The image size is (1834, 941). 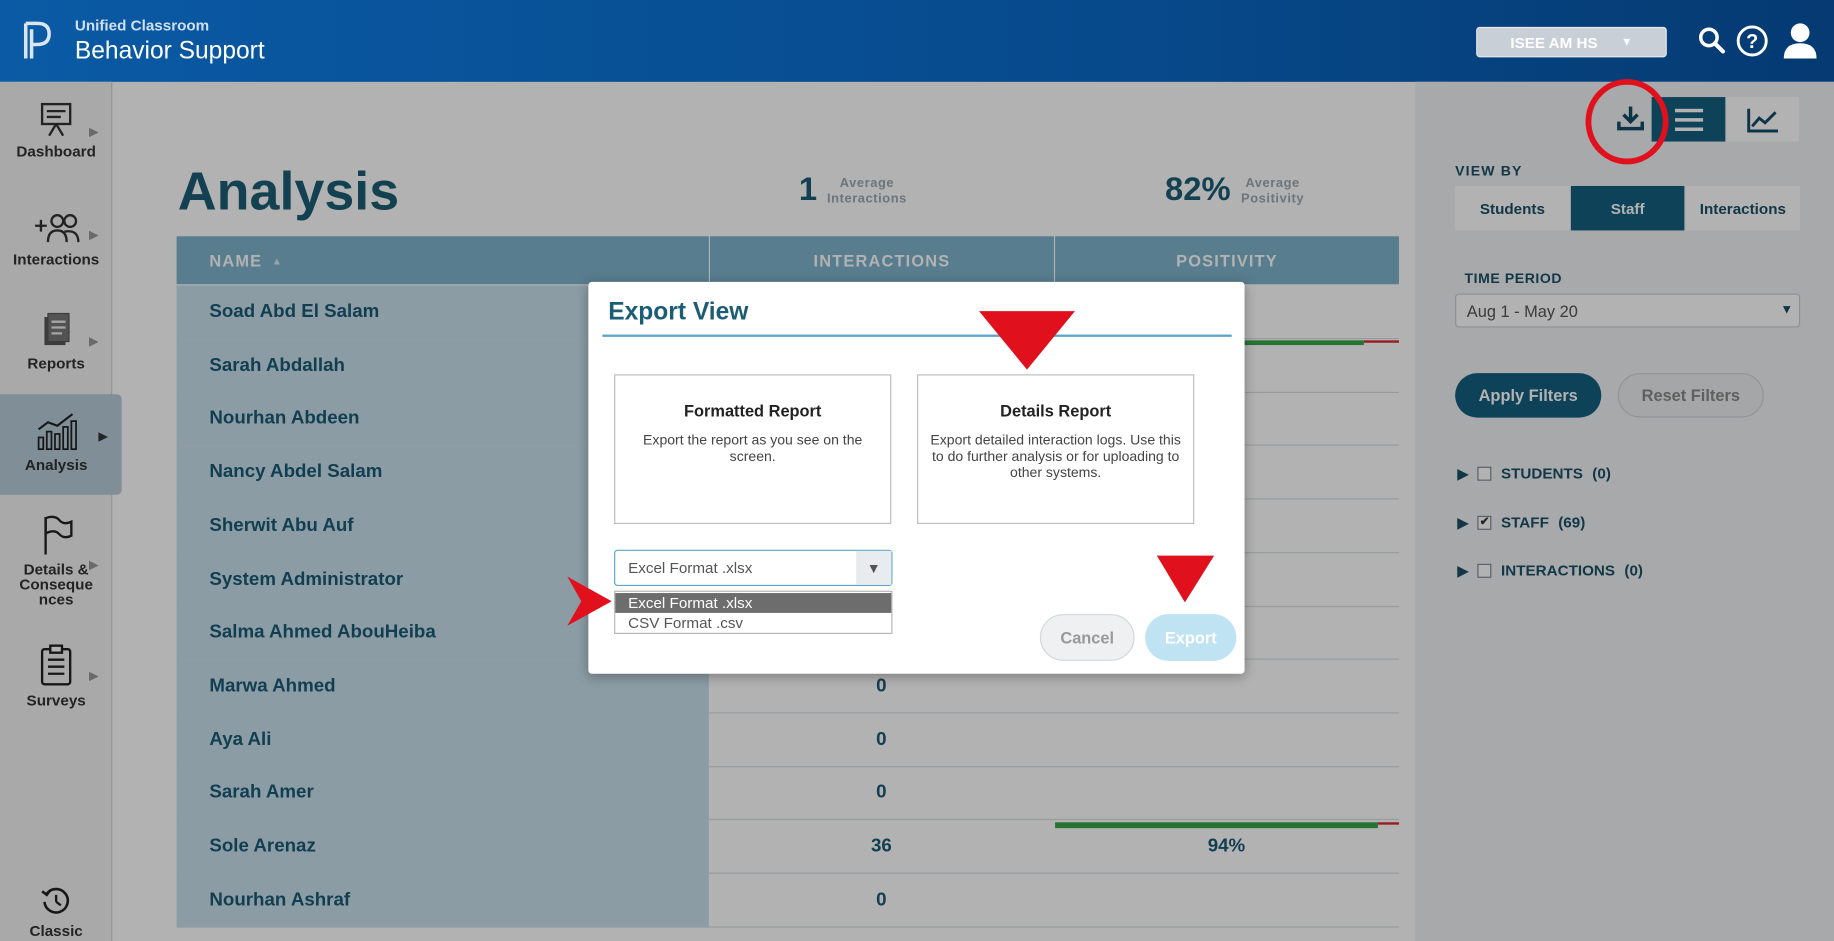 What do you see at coordinates (753, 568) in the screenshot?
I see `export-format-select: Excel Format .xlsx ▼` at bounding box center [753, 568].